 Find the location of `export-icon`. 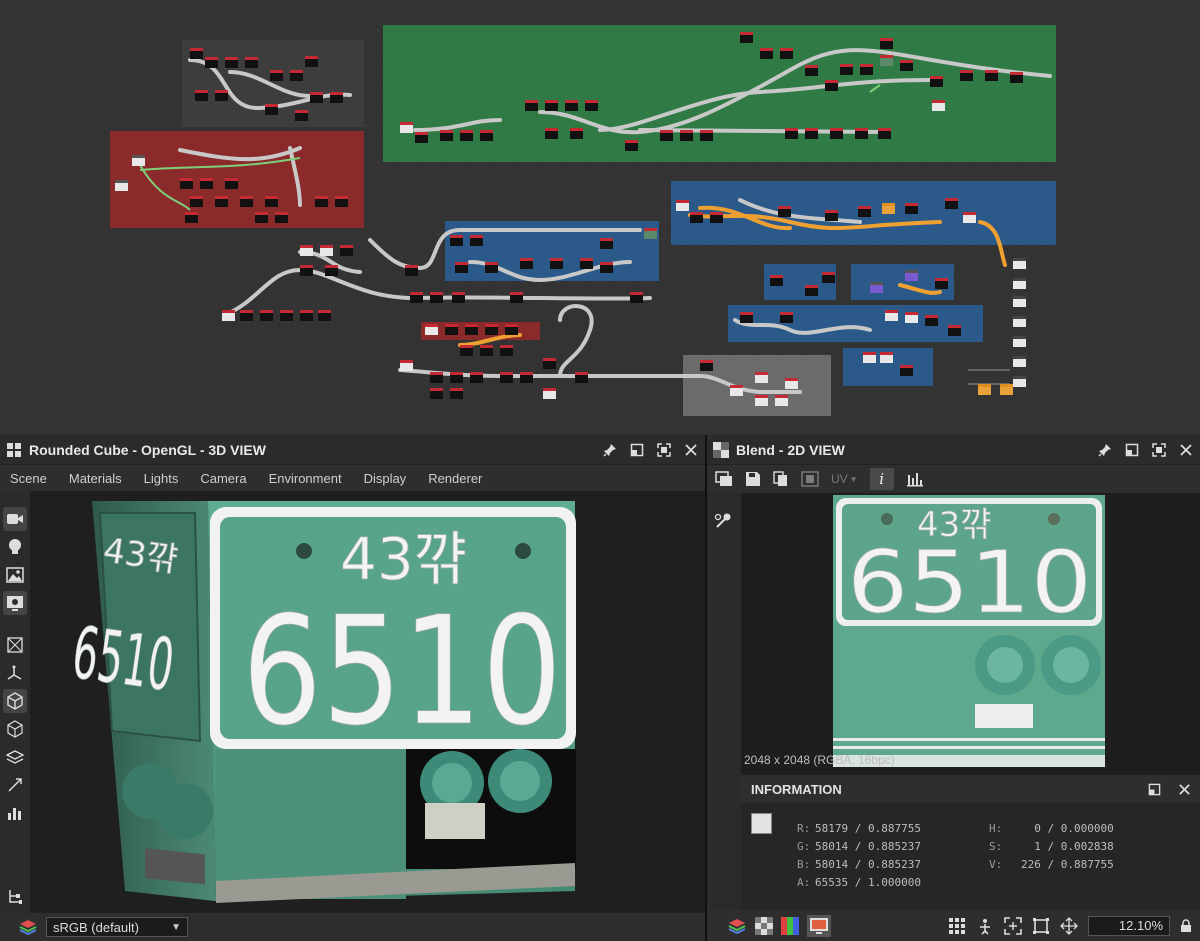

export-icon is located at coordinates (724, 479).